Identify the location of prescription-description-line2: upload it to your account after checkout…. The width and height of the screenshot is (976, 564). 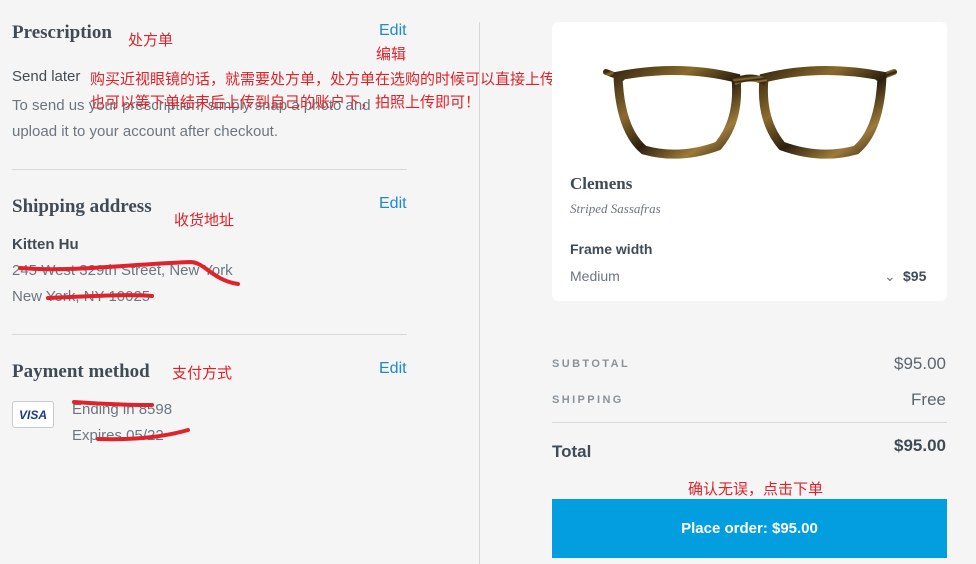
(145, 131).